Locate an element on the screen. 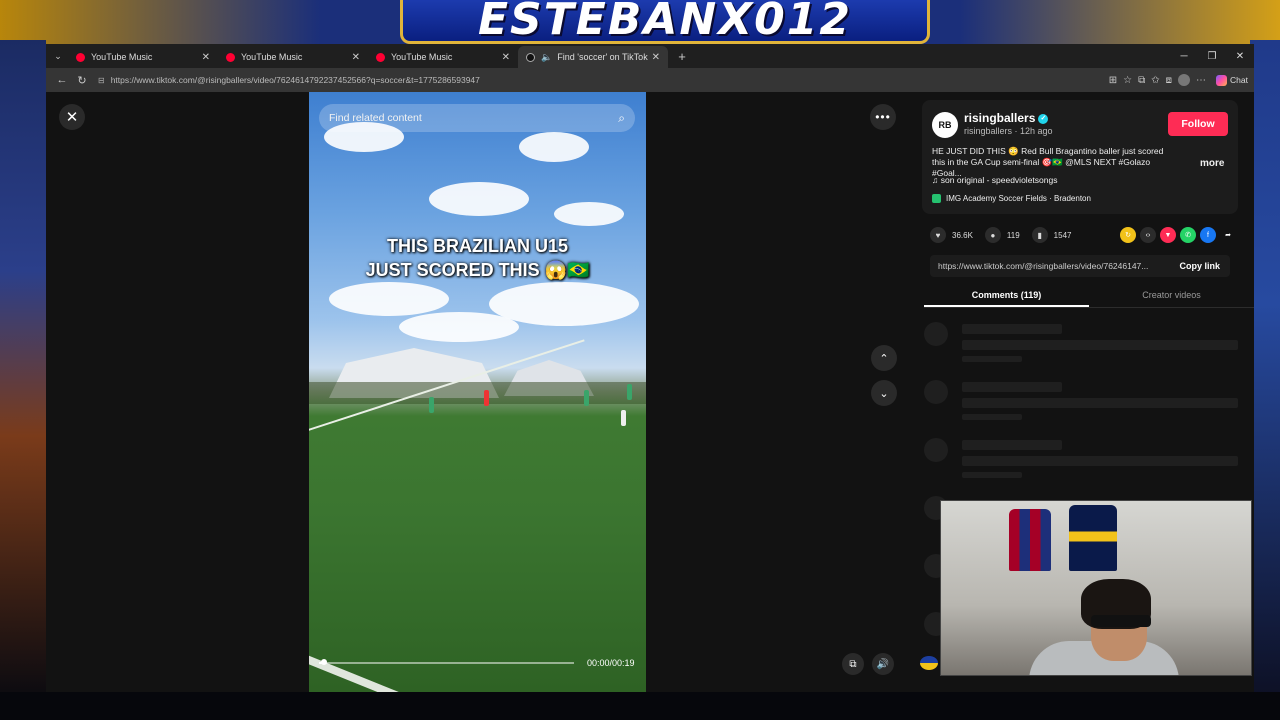 The height and width of the screenshot is (720, 1280). like-button: ♥ 36.6K is located at coordinates (951, 235).